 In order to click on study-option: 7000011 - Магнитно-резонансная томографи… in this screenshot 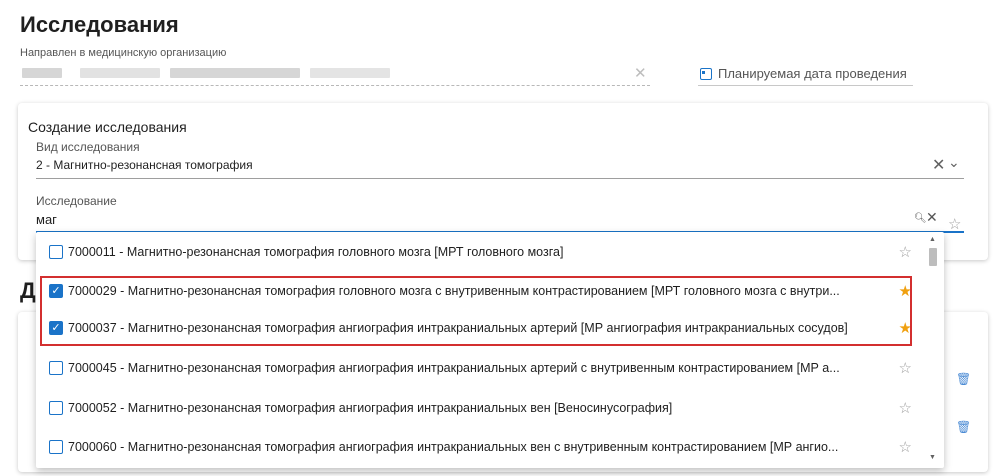, I will do `click(481, 252)`.